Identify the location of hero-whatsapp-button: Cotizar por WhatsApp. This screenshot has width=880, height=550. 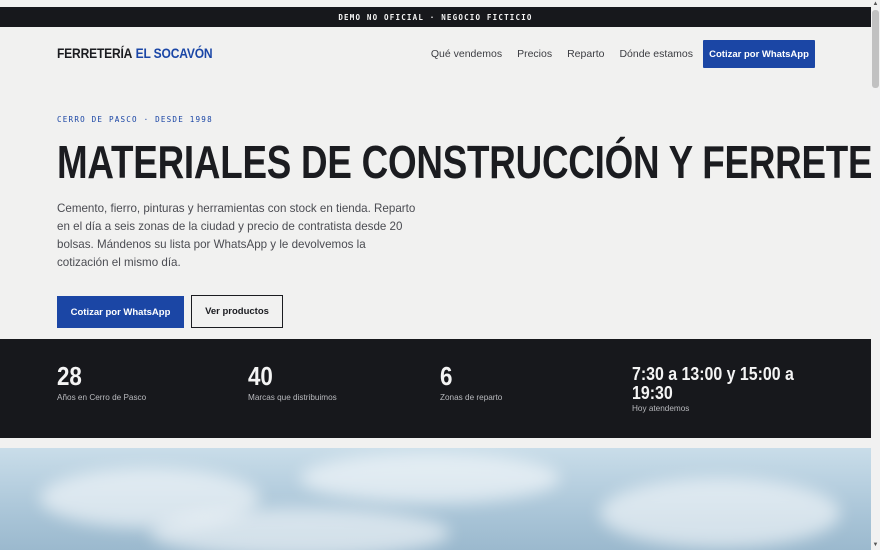
(120, 312).